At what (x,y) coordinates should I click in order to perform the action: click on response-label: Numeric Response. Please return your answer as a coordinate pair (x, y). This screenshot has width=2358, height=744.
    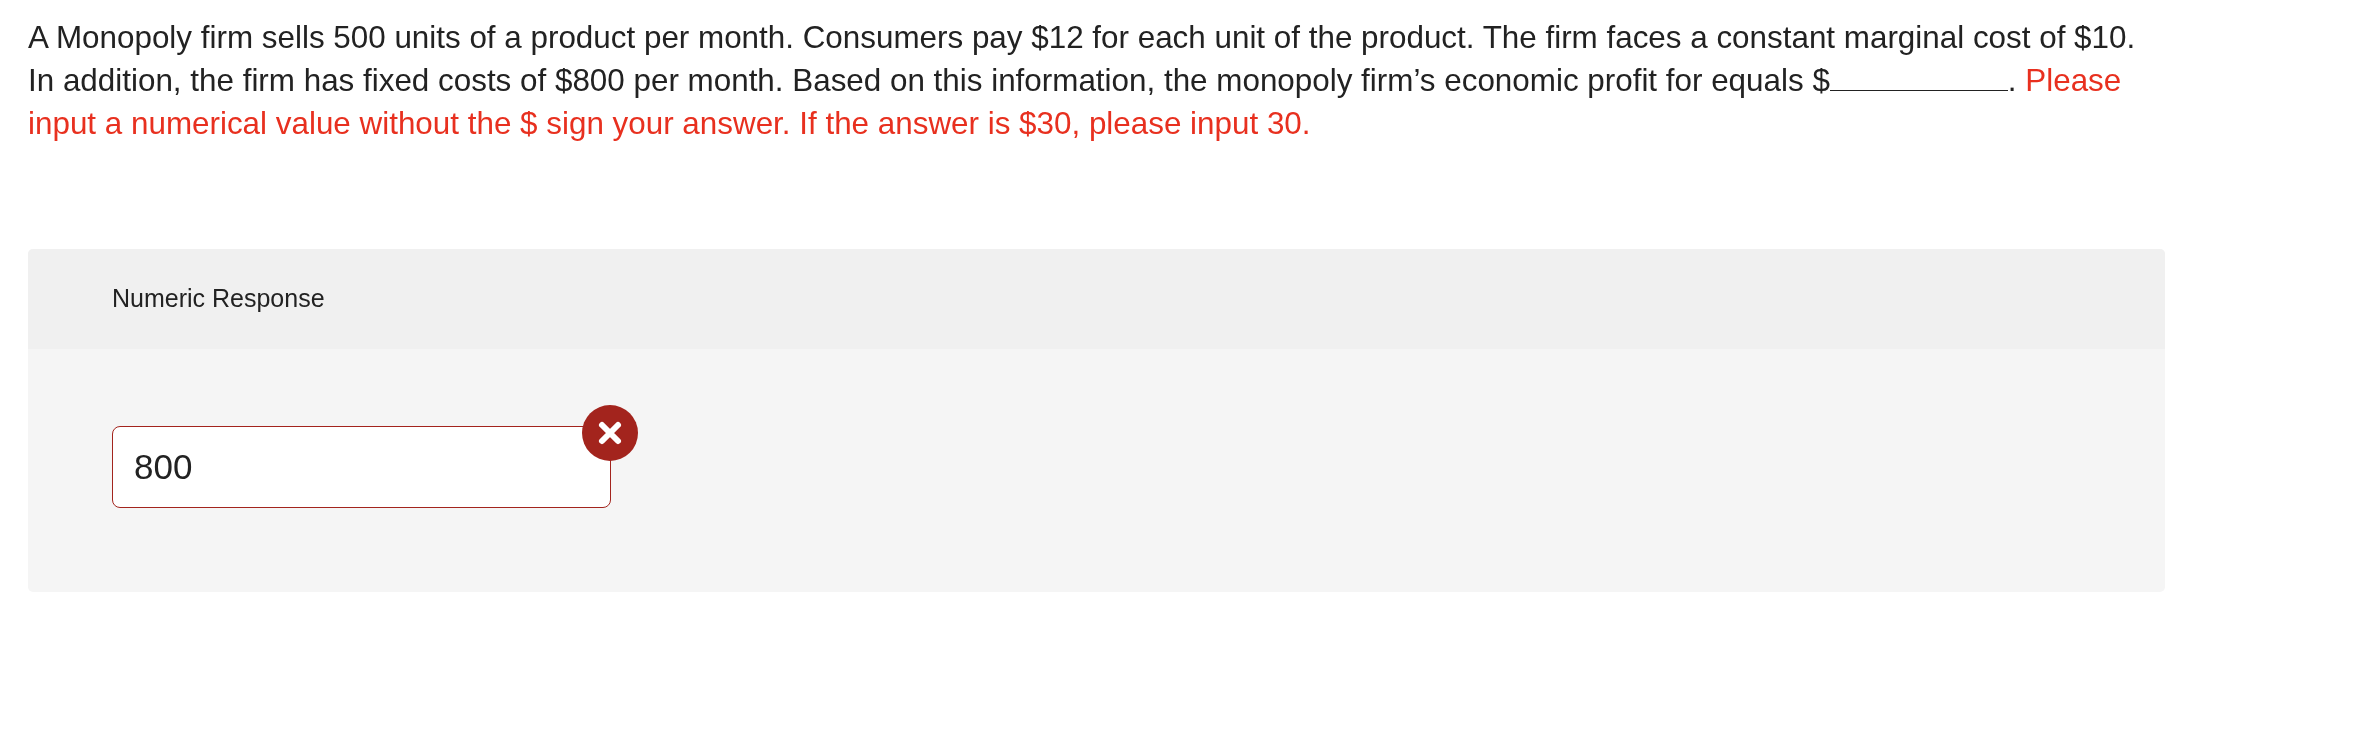
    Looking at the image, I should click on (218, 299).